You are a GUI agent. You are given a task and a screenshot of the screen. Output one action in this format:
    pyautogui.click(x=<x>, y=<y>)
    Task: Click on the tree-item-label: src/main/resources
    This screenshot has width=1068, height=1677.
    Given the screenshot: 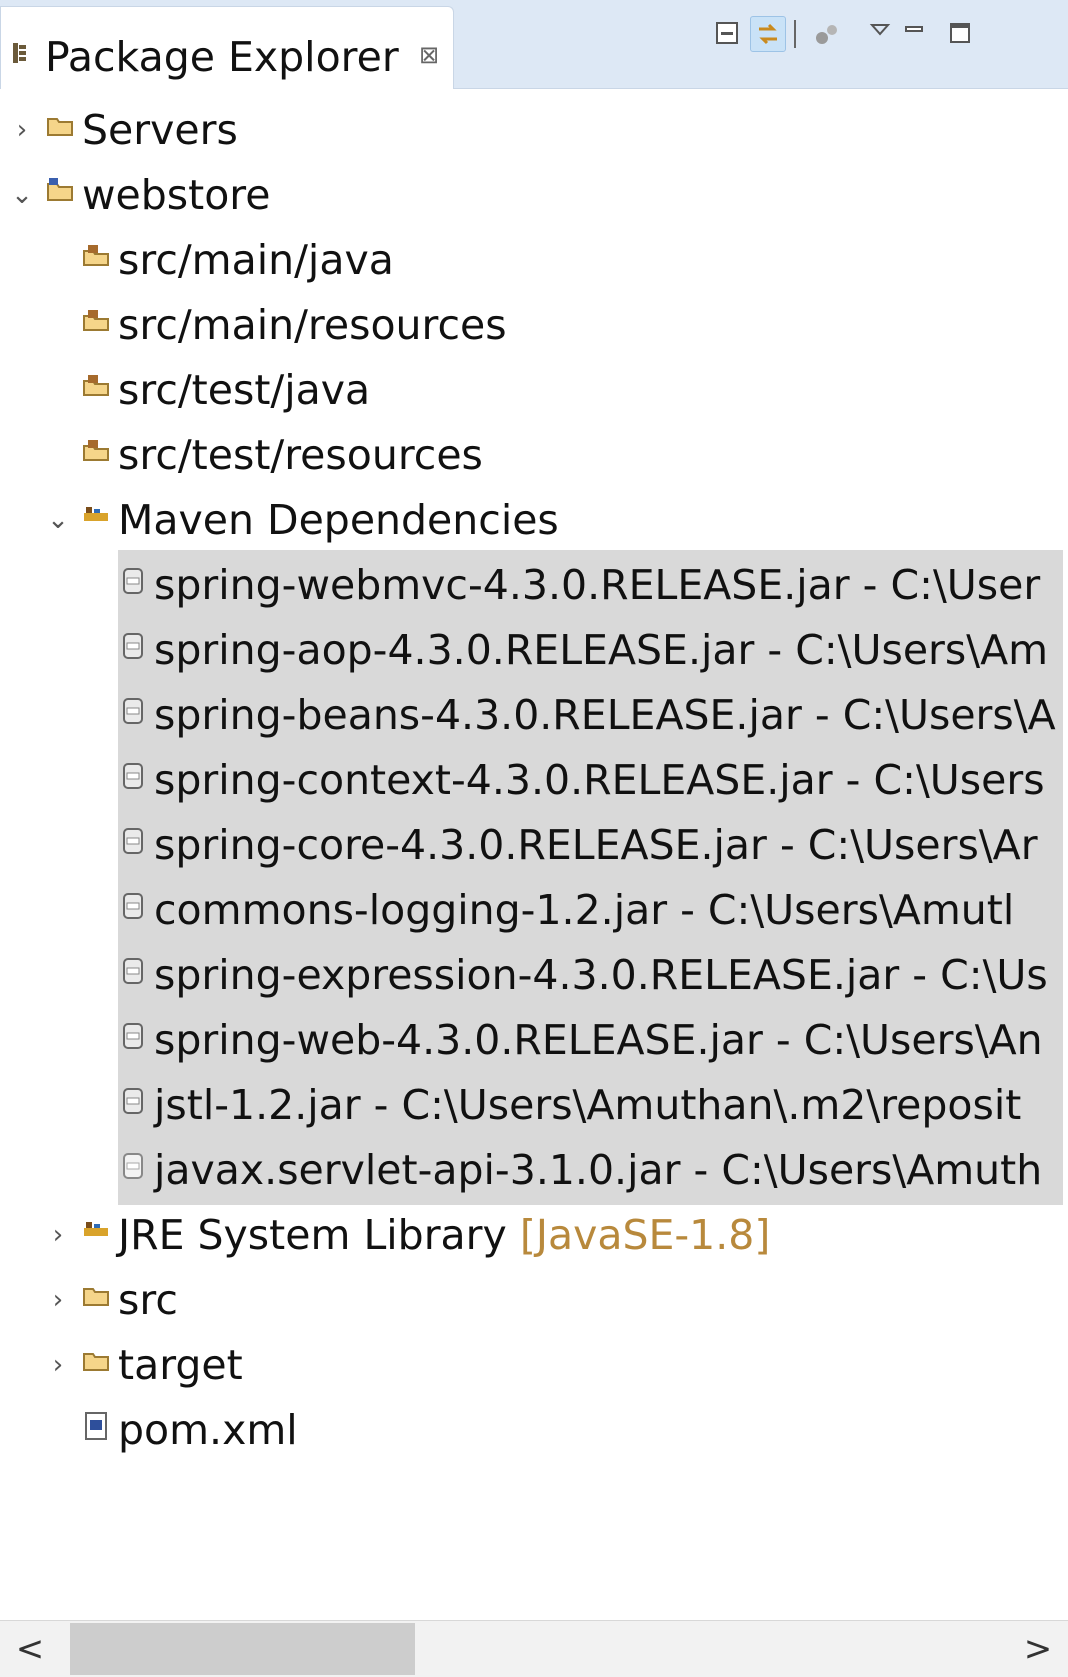 What is the action you would take?
    pyautogui.click(x=312, y=325)
    